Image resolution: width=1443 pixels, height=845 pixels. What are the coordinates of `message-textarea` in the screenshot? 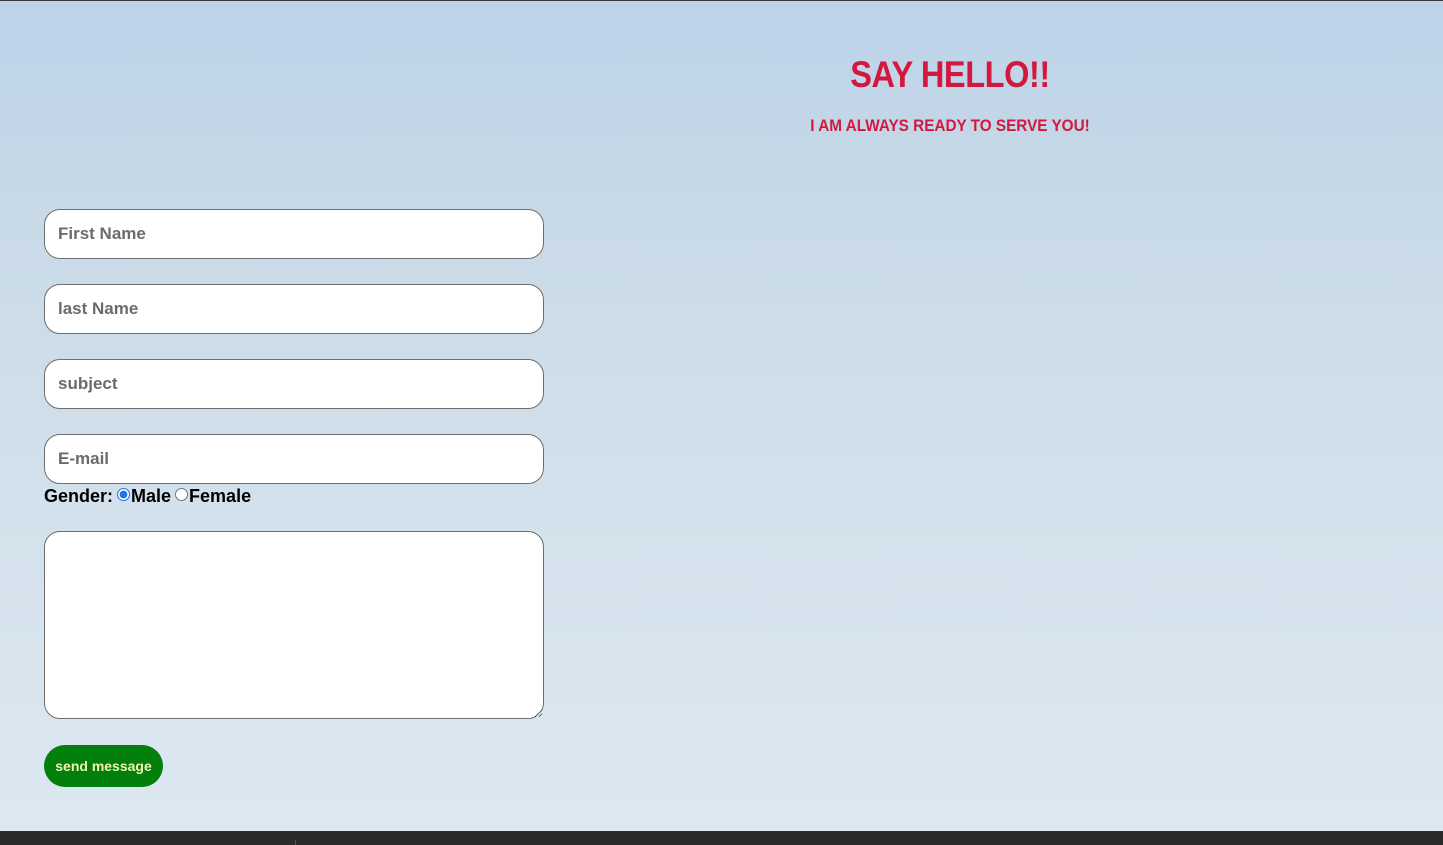 It's located at (294, 625).